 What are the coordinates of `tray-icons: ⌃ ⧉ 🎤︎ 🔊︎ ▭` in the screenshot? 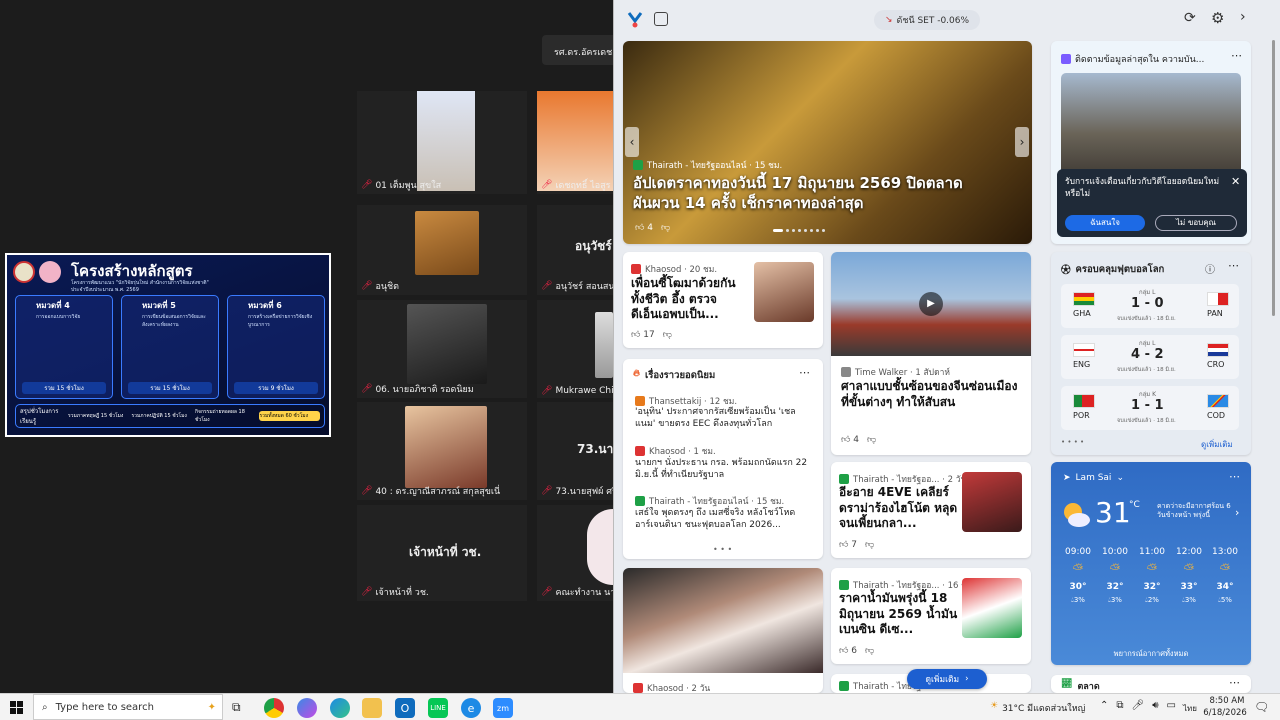 It's located at (1138, 705).